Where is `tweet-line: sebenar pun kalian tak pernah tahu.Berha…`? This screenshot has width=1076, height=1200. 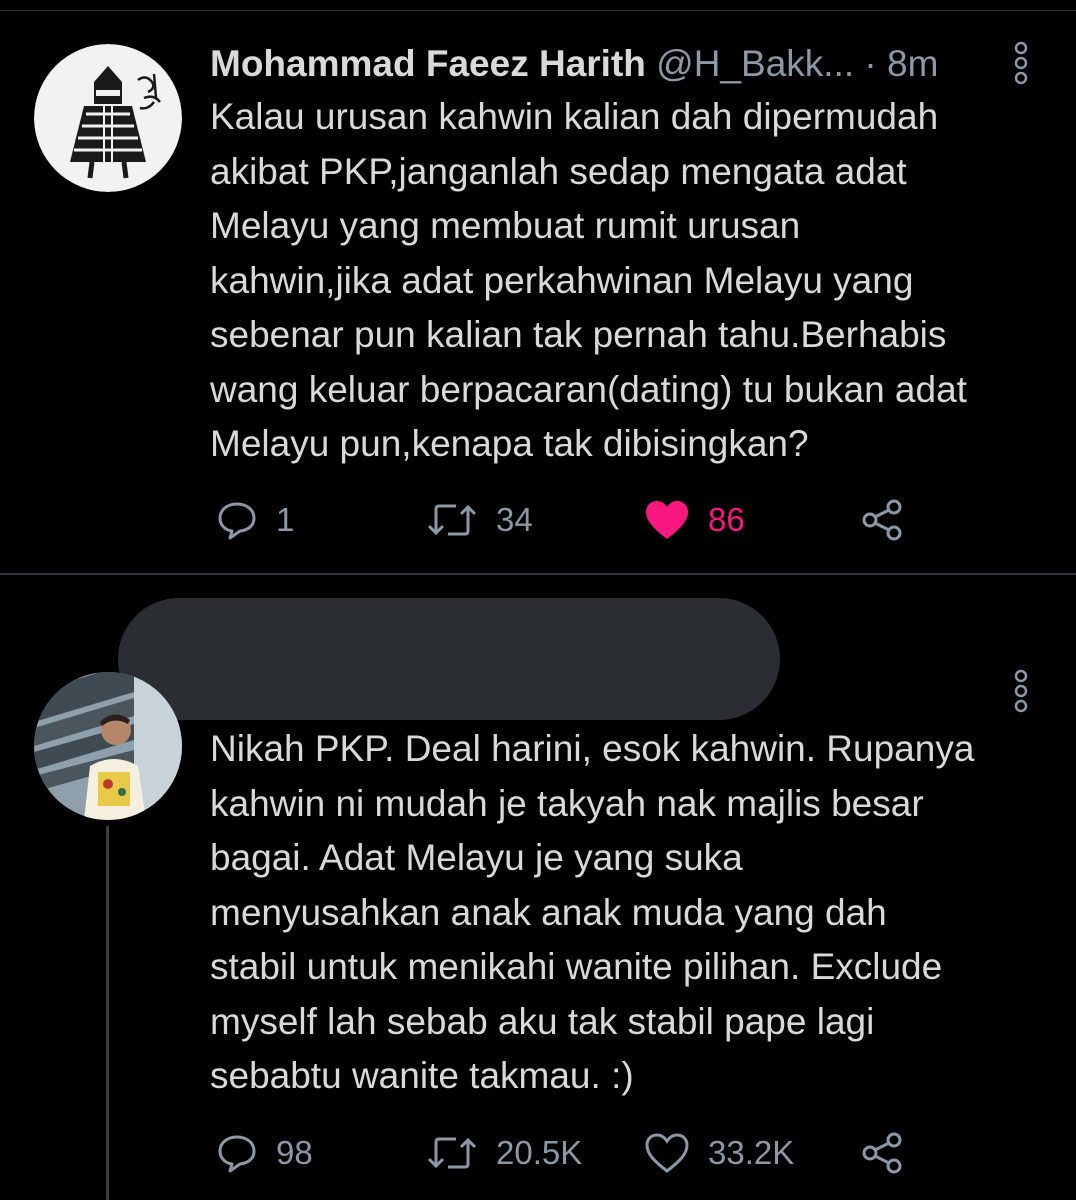
tweet-line: sebenar pun kalian tak pernah tahu.Berha… is located at coordinates (578, 334).